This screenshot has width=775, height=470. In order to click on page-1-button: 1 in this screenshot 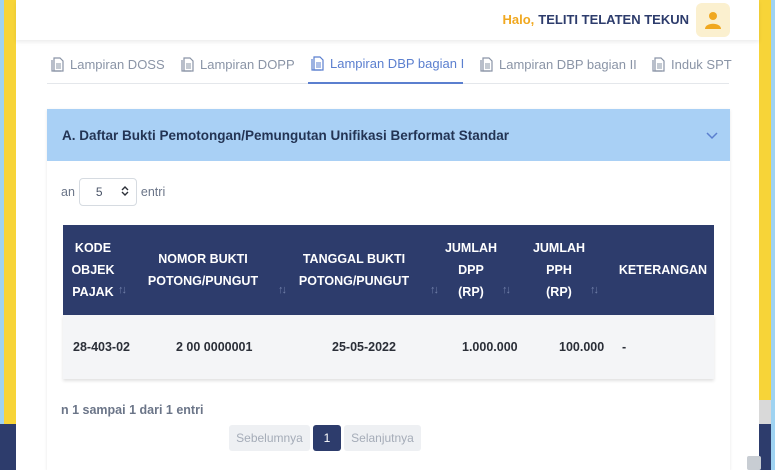, I will do `click(327, 438)`.